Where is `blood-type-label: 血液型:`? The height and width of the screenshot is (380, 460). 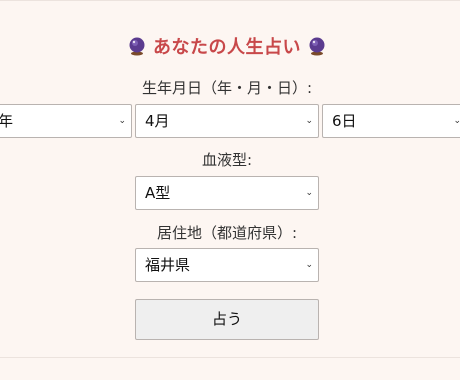
blood-type-label: 血液型: is located at coordinates (227, 160).